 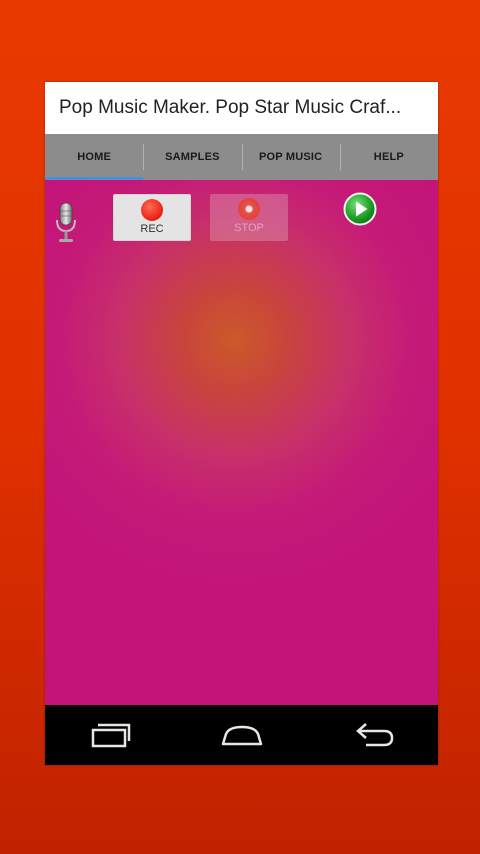 I want to click on record-button: REC, so click(x=152, y=217).